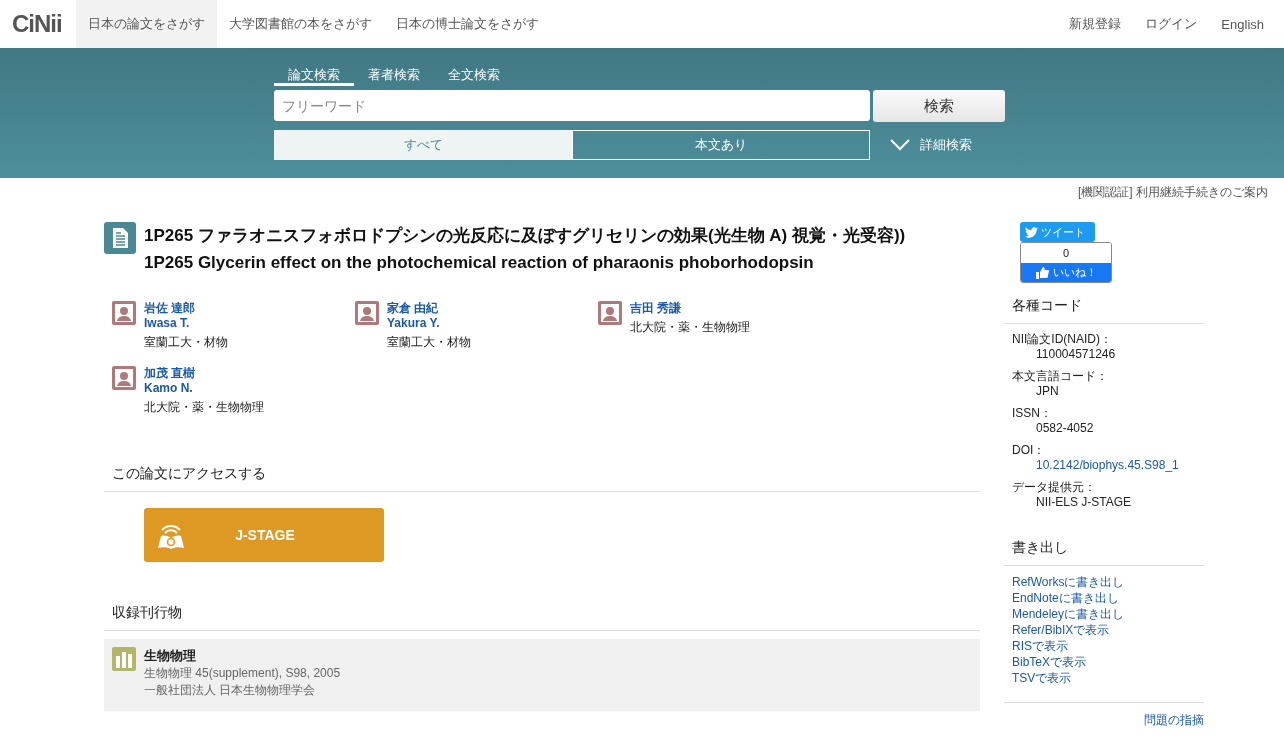  I want to click on author-name-romanized: Iwasa T., so click(186, 323).